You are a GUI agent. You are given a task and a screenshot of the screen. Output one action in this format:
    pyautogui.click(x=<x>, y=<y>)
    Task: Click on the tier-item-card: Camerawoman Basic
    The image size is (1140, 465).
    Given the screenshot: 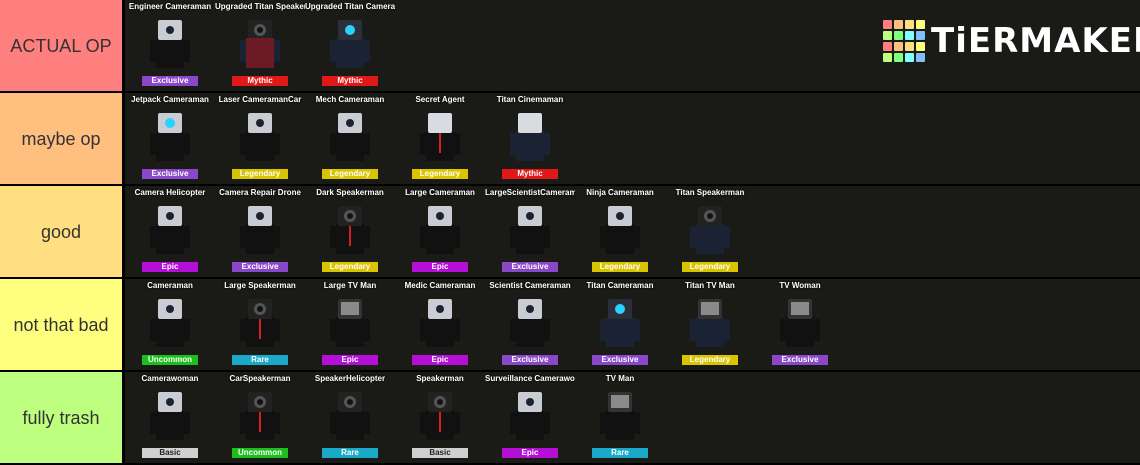 What is the action you would take?
    pyautogui.click(x=170, y=417)
    